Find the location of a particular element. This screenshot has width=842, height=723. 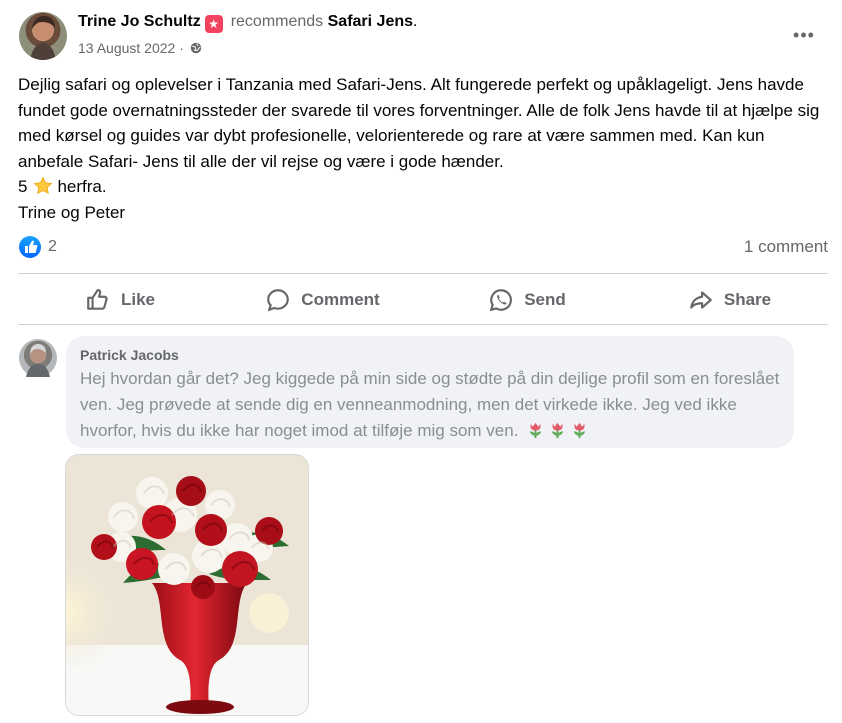

post-date-line: 13 August 2022 · is located at coordinates (140, 48).